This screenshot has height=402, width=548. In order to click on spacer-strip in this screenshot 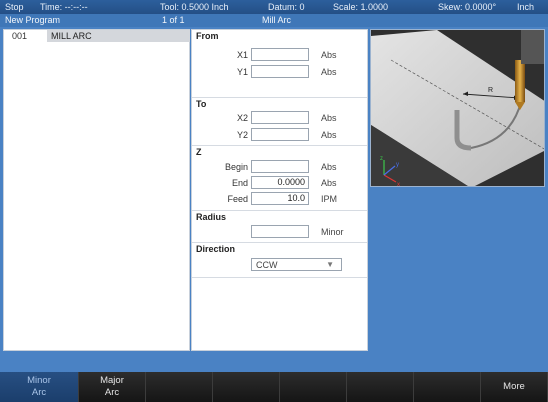, I will do `click(274, 362)`.